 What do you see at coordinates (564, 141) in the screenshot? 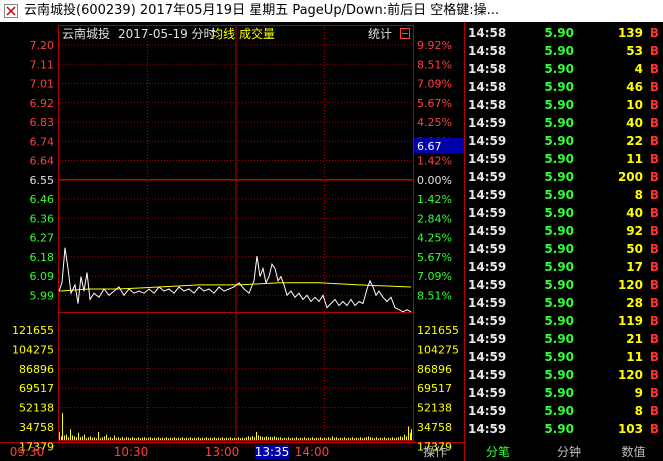
I see `tick-row: 14:59 5.90 22 B` at bounding box center [564, 141].